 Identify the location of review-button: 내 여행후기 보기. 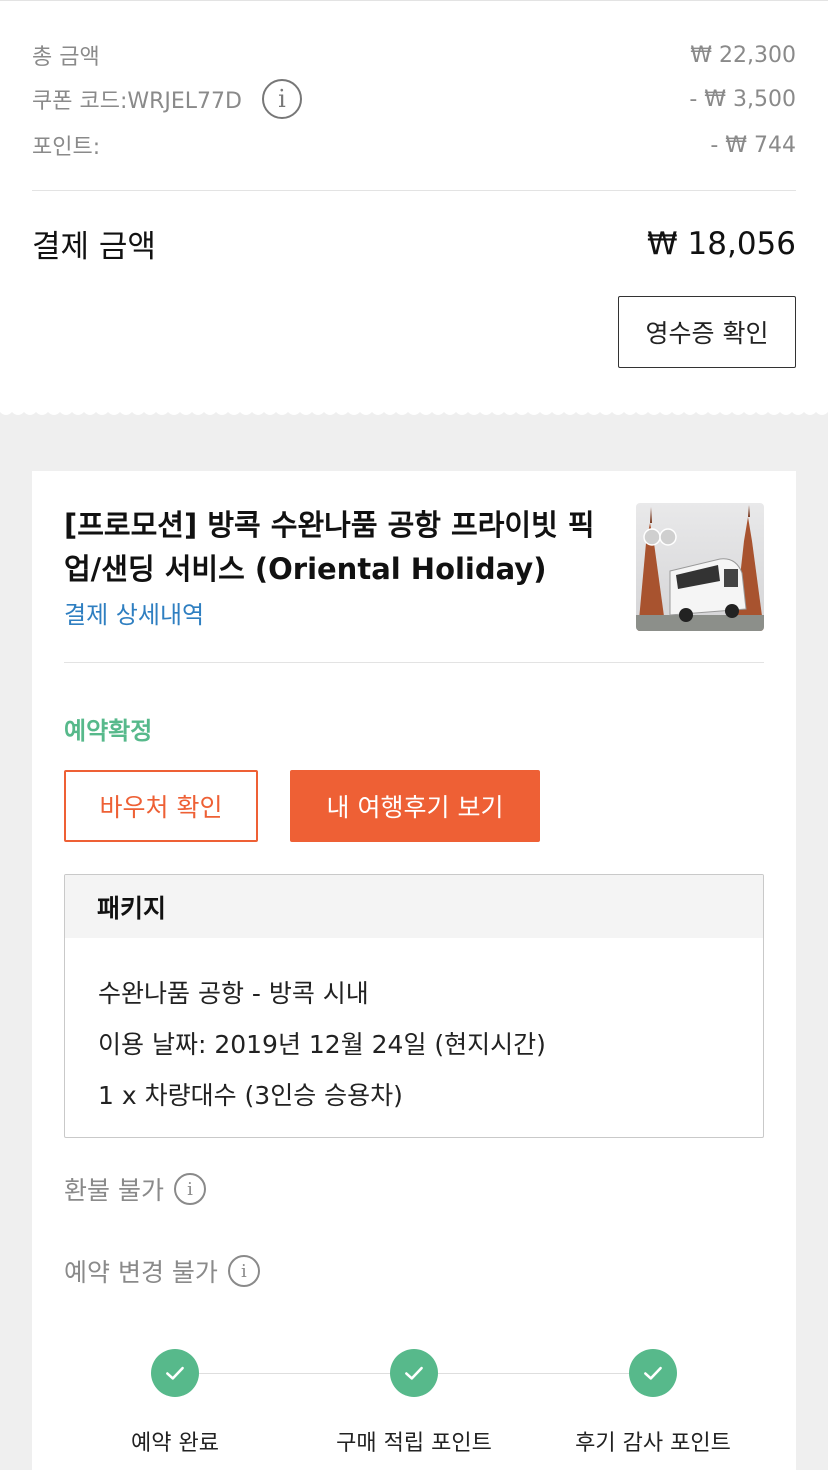
(415, 806).